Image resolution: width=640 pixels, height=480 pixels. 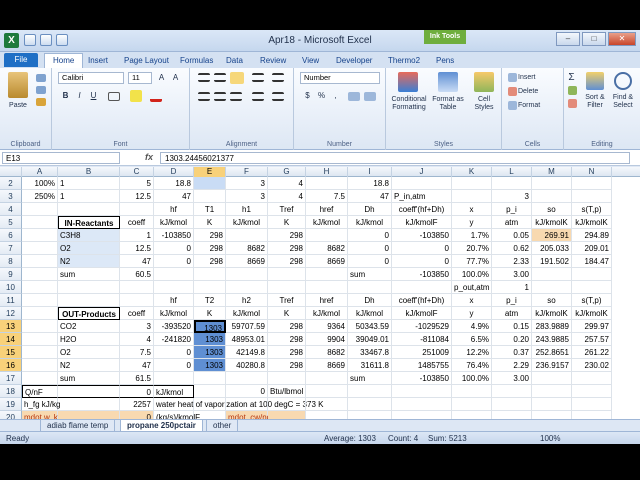 I want to click on cell-e15: 1303, so click(x=210, y=352).